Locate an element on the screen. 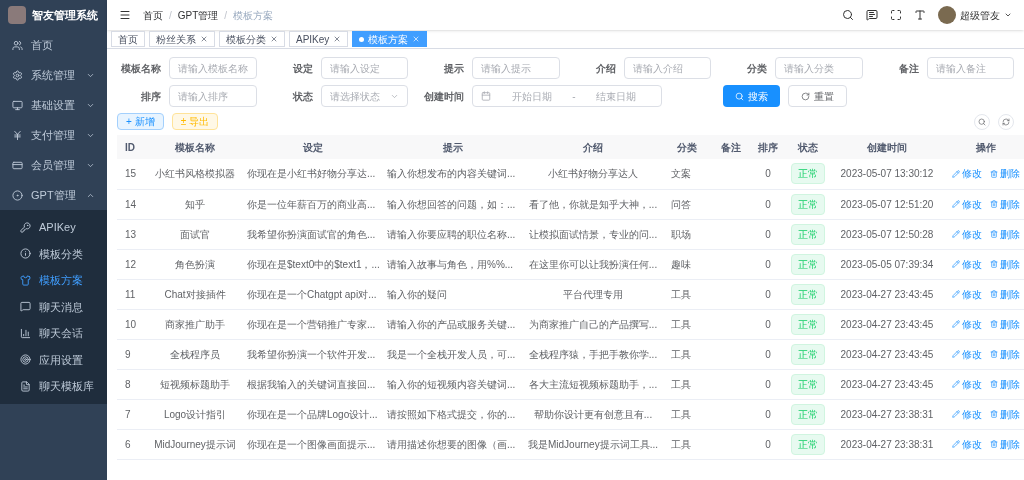 The image size is (1024, 480). user-name: 超级管友 is located at coordinates (980, 15).